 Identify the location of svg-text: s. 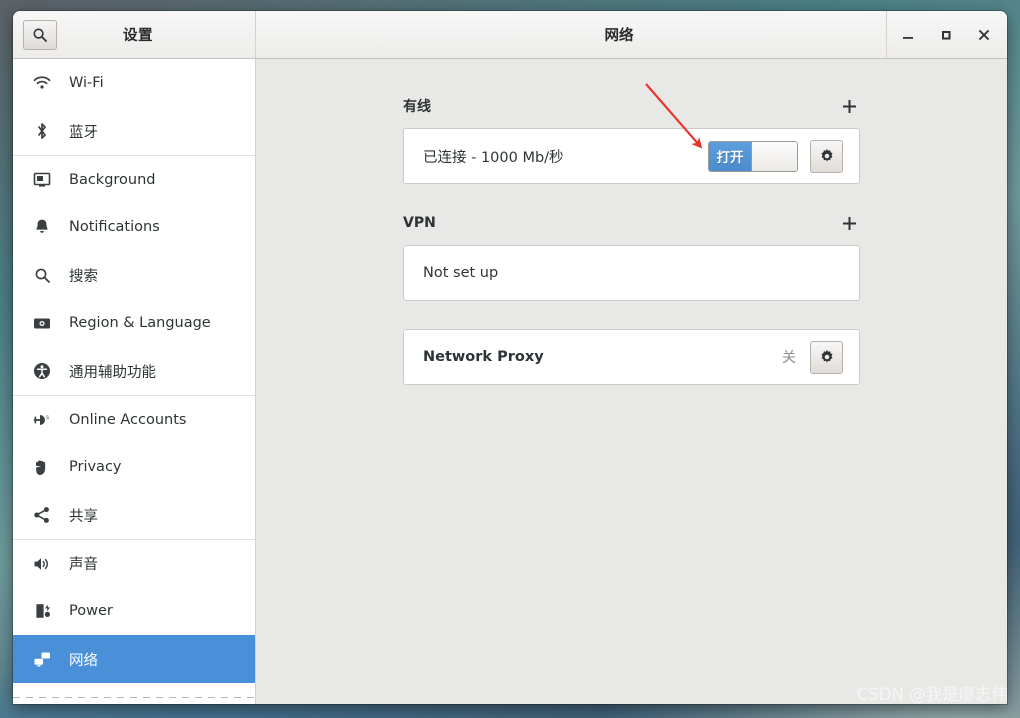
(47, 418).